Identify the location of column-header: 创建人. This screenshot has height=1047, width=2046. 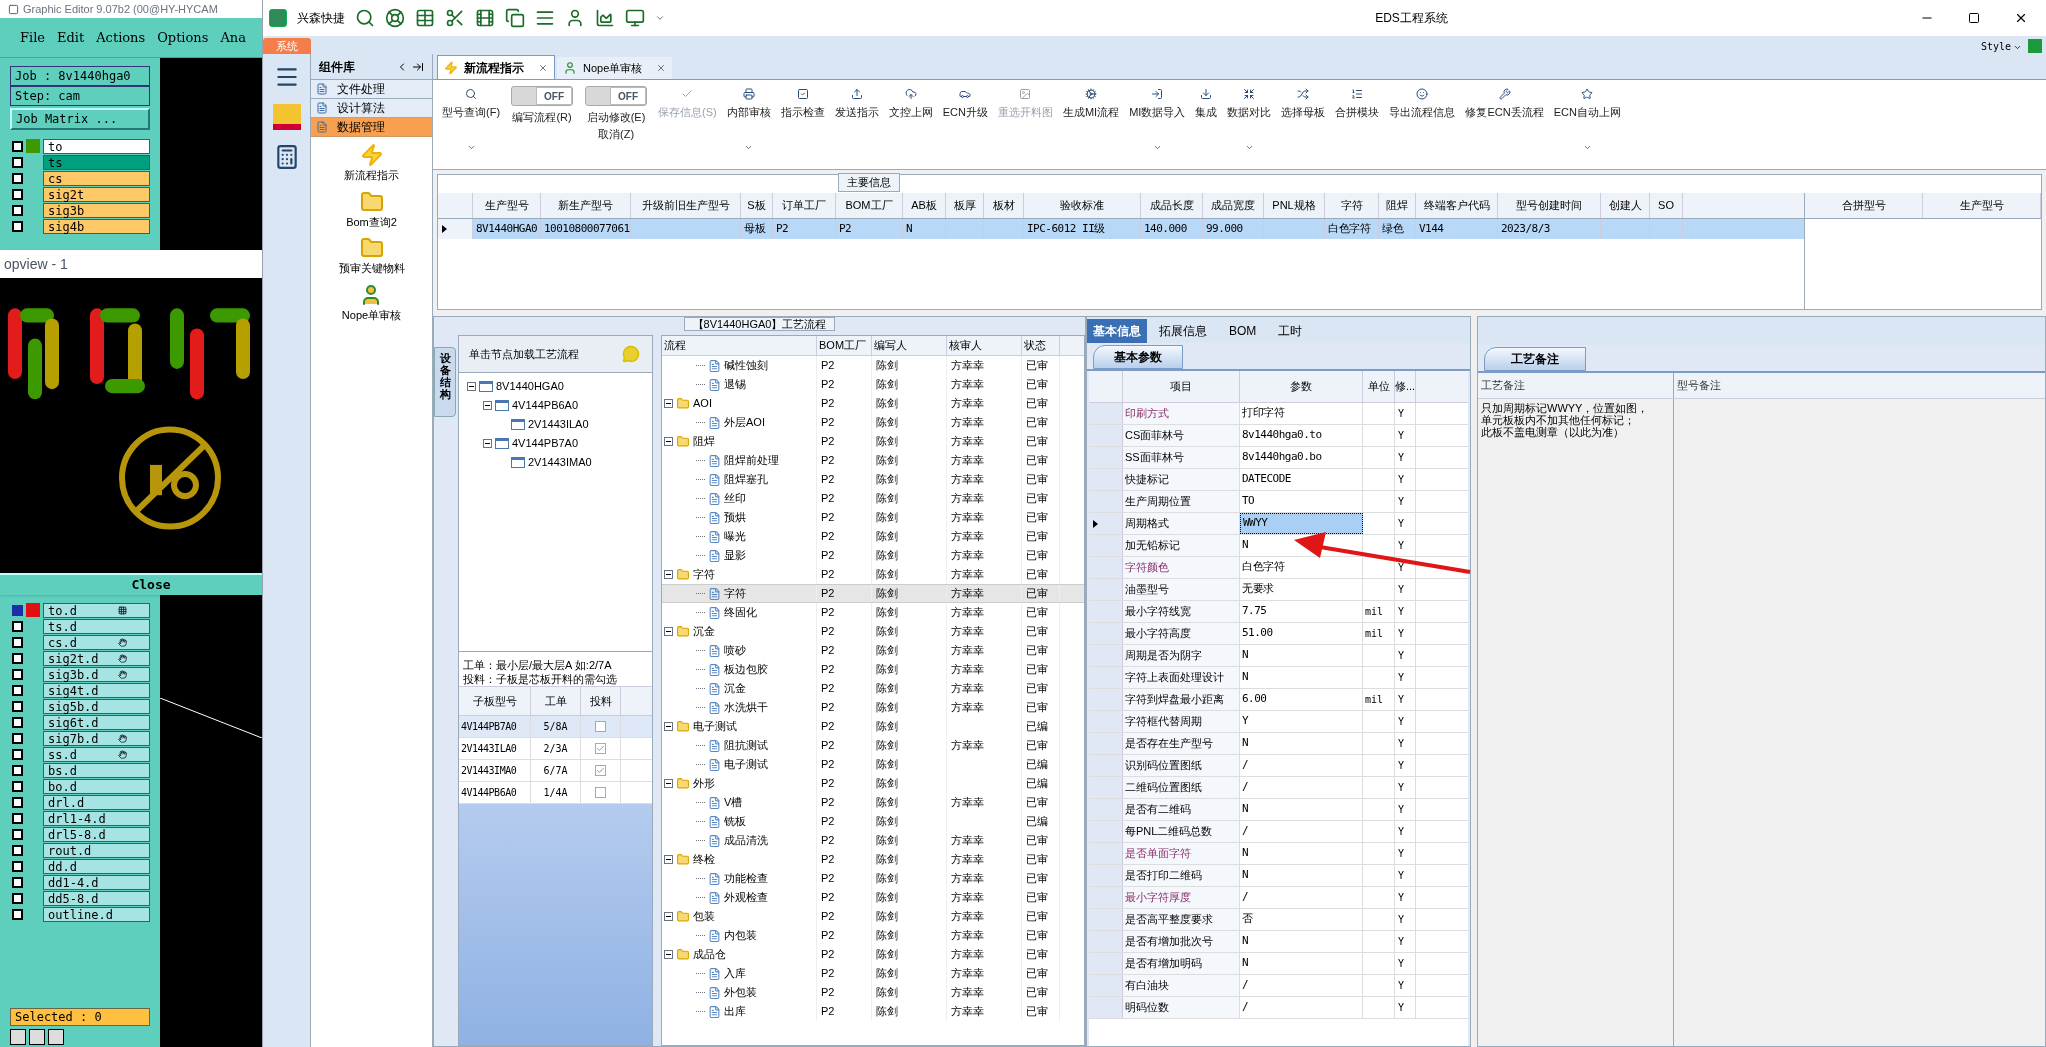
(1625, 205).